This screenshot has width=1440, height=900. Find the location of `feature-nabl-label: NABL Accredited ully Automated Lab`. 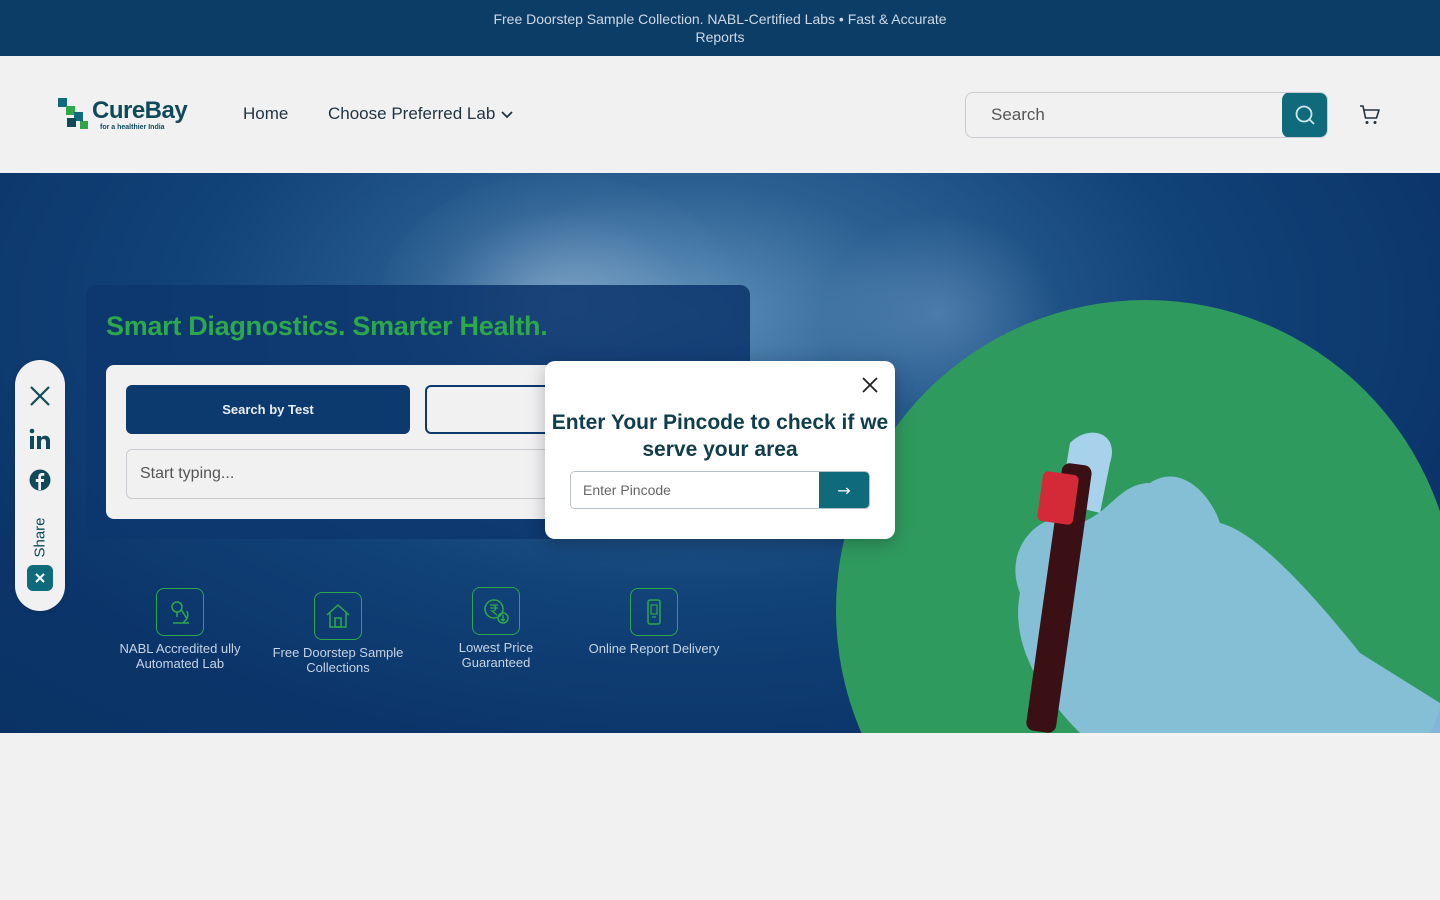

feature-nabl-label: NABL Accredited ully Automated Lab is located at coordinates (180, 656).